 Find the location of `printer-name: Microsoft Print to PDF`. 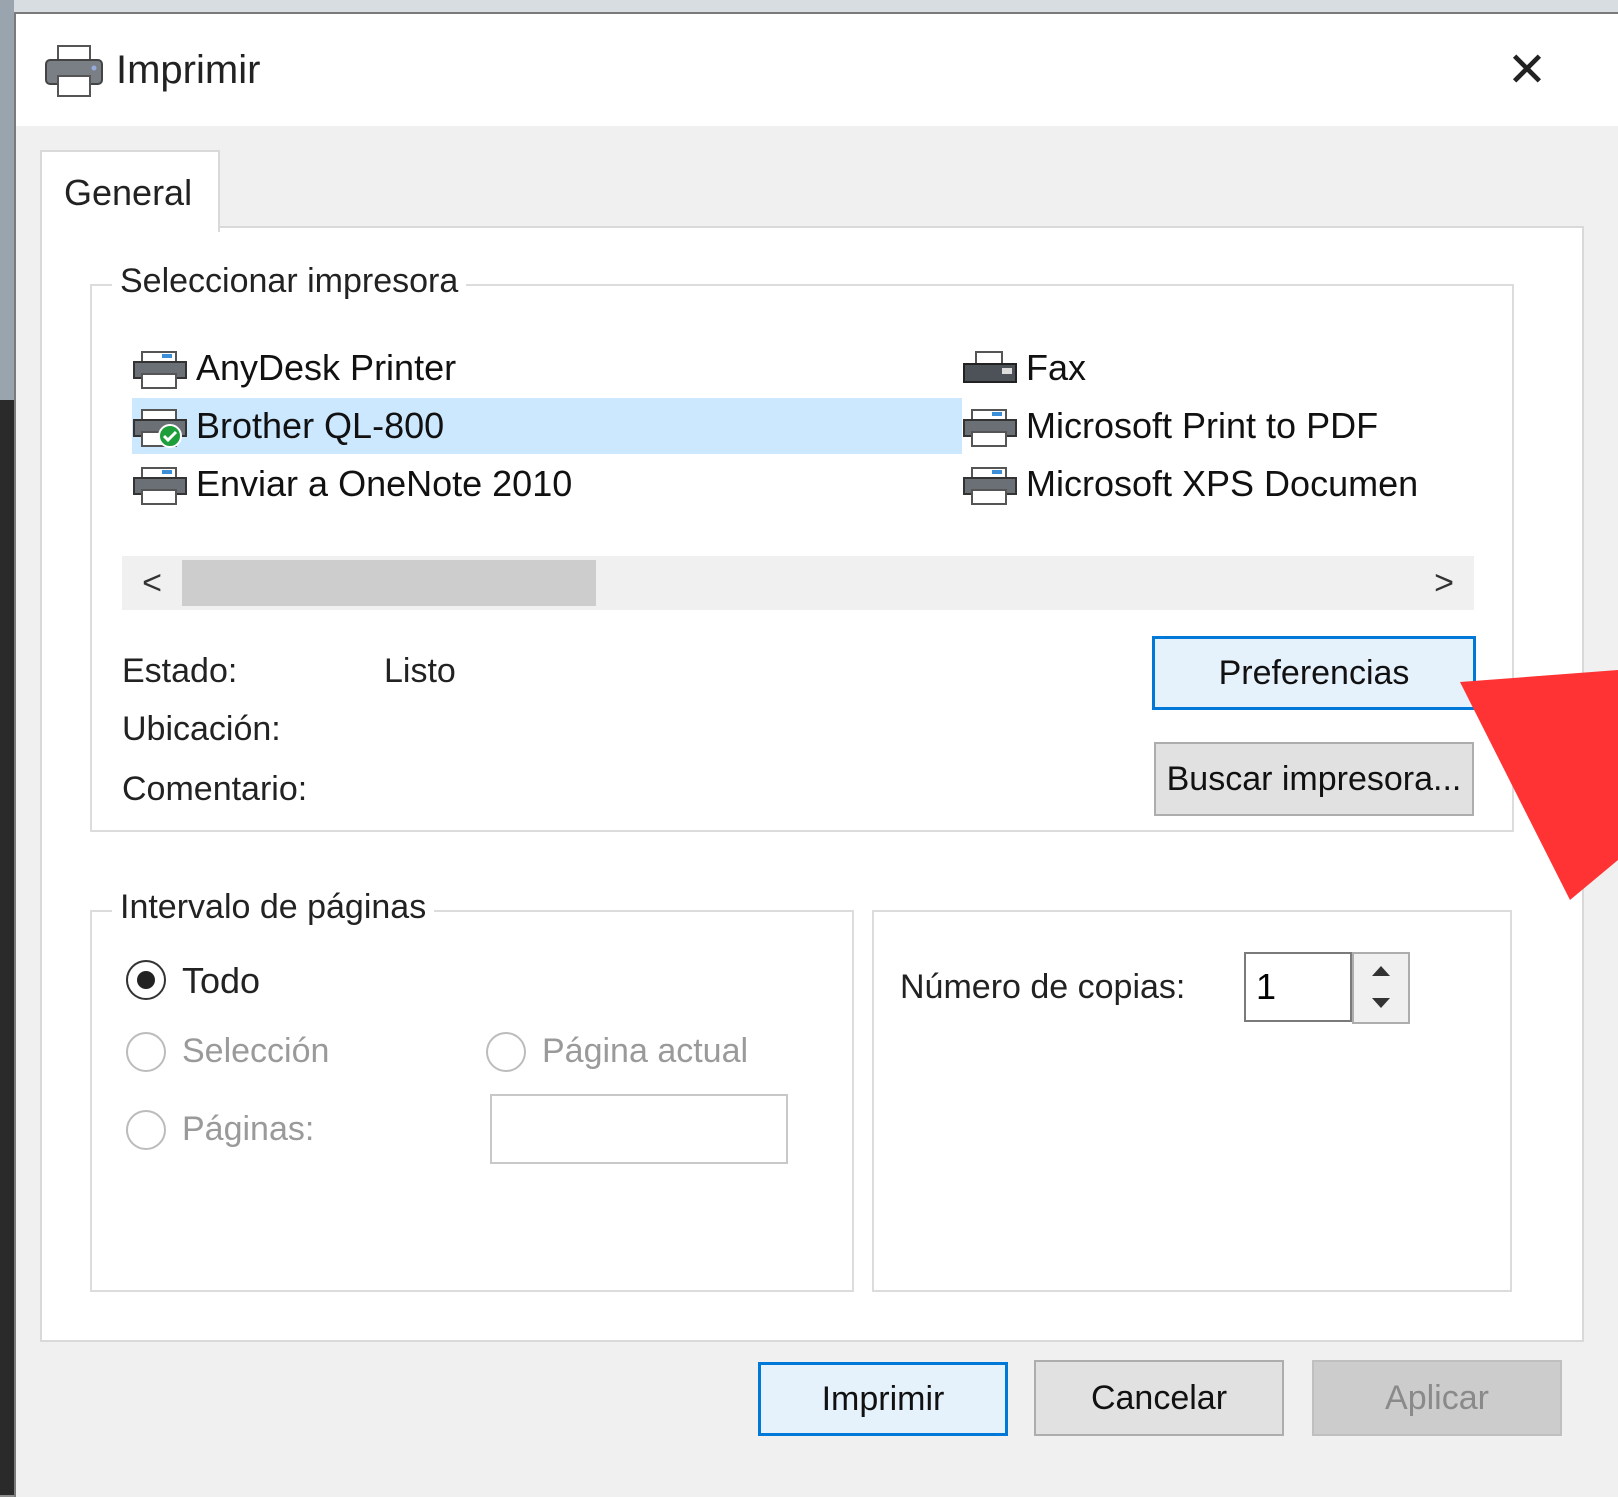

printer-name: Microsoft Print to PDF is located at coordinates (1202, 425).